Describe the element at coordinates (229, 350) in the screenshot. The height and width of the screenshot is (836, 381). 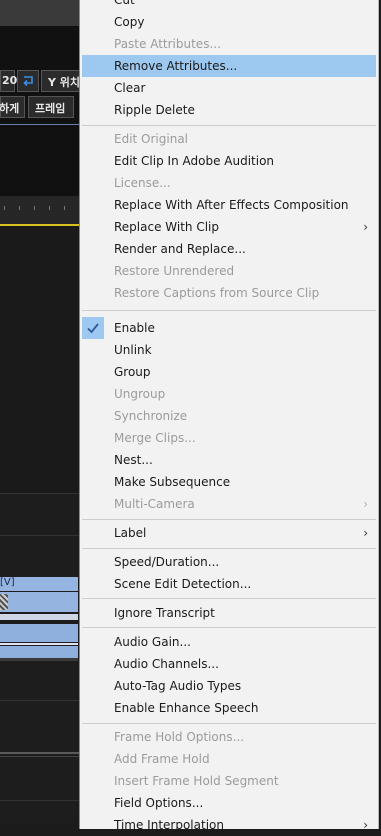
I see `menu-item-unlink: Unlink` at that location.